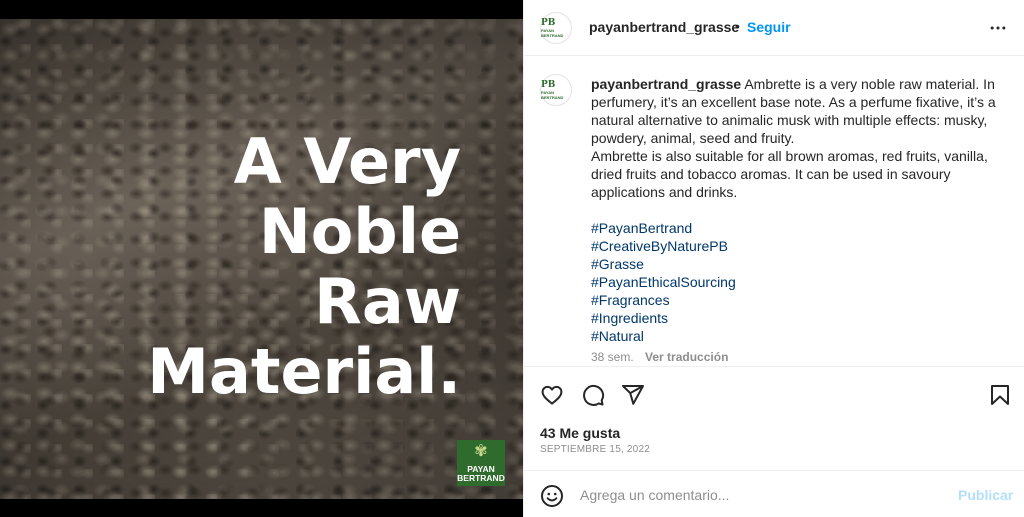 The image size is (1024, 517). I want to click on follow-button: Seguir, so click(769, 27).